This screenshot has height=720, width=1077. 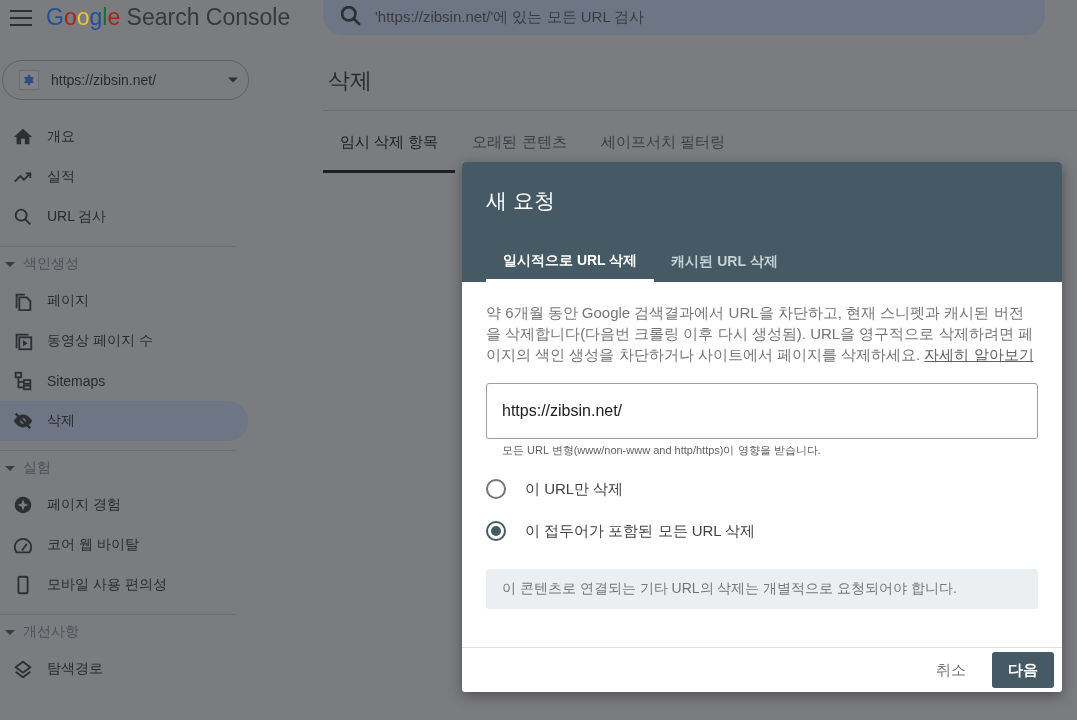 What do you see at coordinates (124, 669) in the screenshot?
I see `nav-item: 탐색경로` at bounding box center [124, 669].